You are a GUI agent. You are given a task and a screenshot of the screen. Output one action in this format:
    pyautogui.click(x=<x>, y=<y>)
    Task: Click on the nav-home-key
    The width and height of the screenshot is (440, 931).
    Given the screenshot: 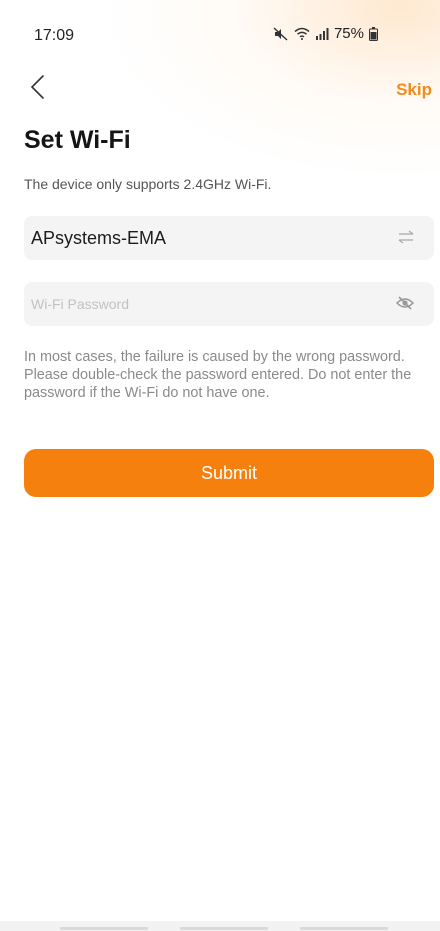 What is the action you would take?
    pyautogui.click(x=224, y=928)
    